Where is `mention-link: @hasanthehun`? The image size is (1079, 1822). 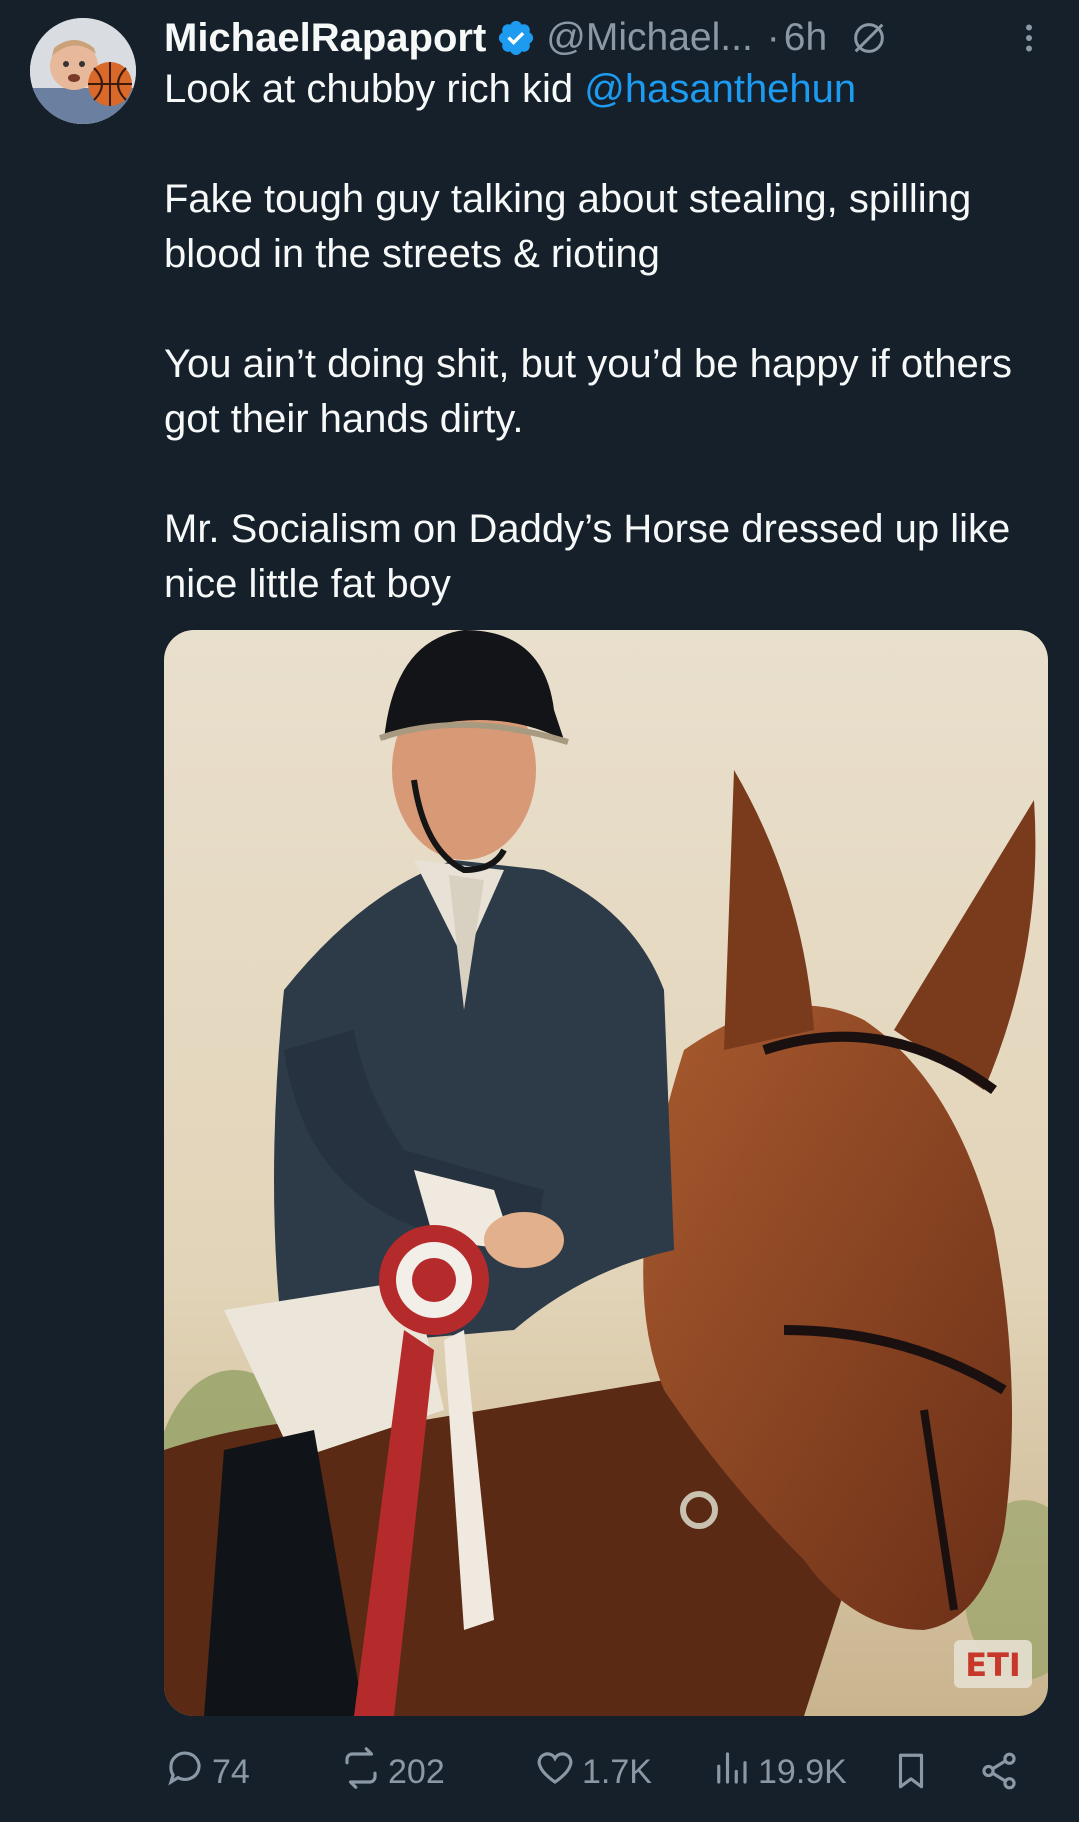 mention-link: @hasanthehun is located at coordinates (720, 89).